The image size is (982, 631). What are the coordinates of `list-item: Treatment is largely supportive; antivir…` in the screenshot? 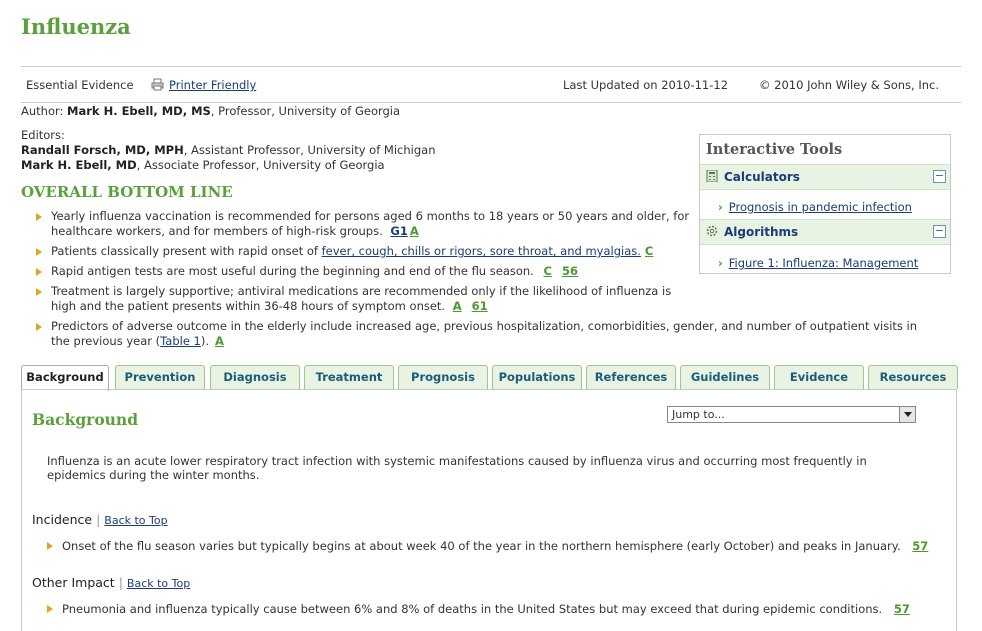 It's located at (363, 299).